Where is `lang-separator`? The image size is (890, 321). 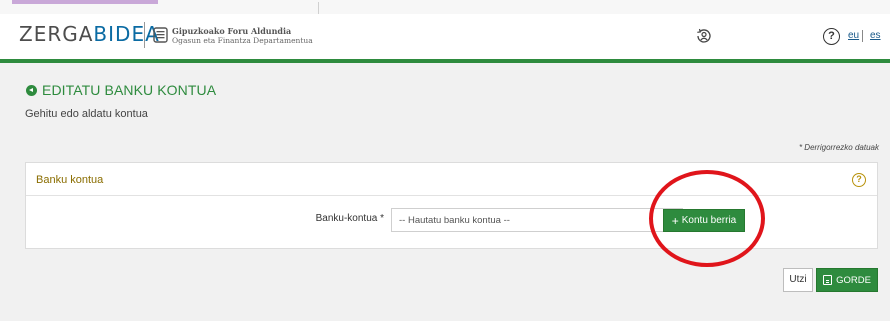 lang-separator is located at coordinates (862, 36).